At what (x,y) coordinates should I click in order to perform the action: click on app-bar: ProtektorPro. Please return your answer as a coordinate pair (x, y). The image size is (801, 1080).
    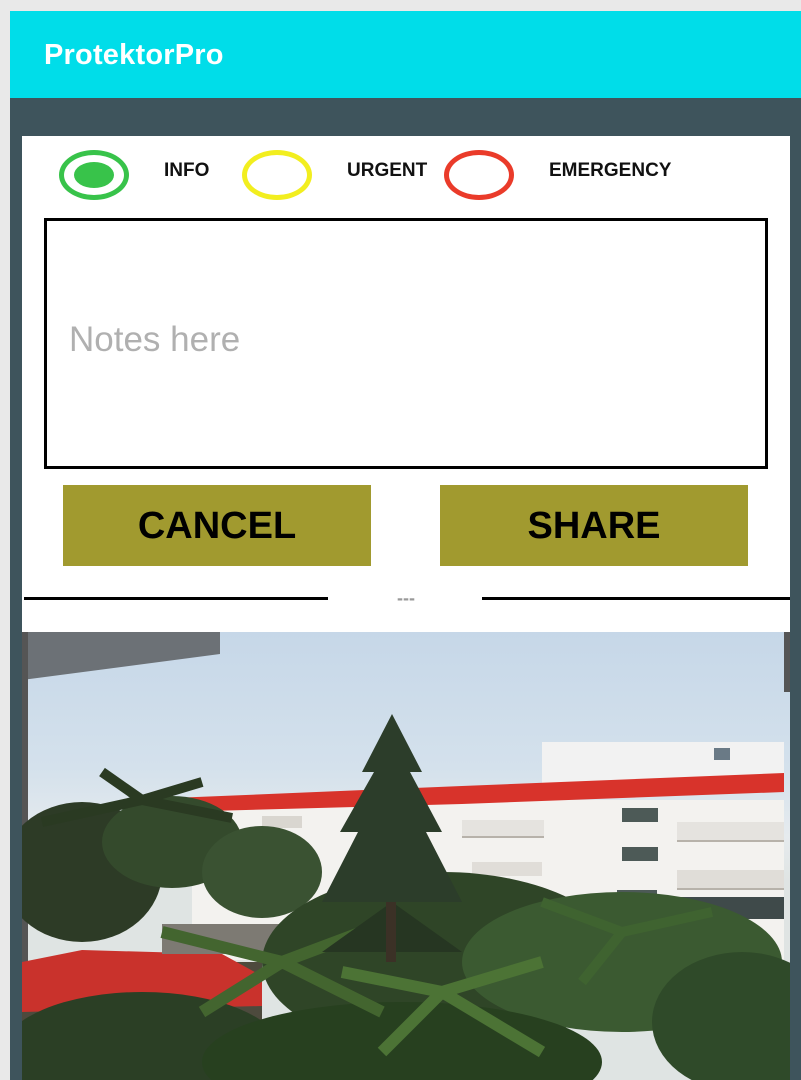
    Looking at the image, I should click on (405, 54).